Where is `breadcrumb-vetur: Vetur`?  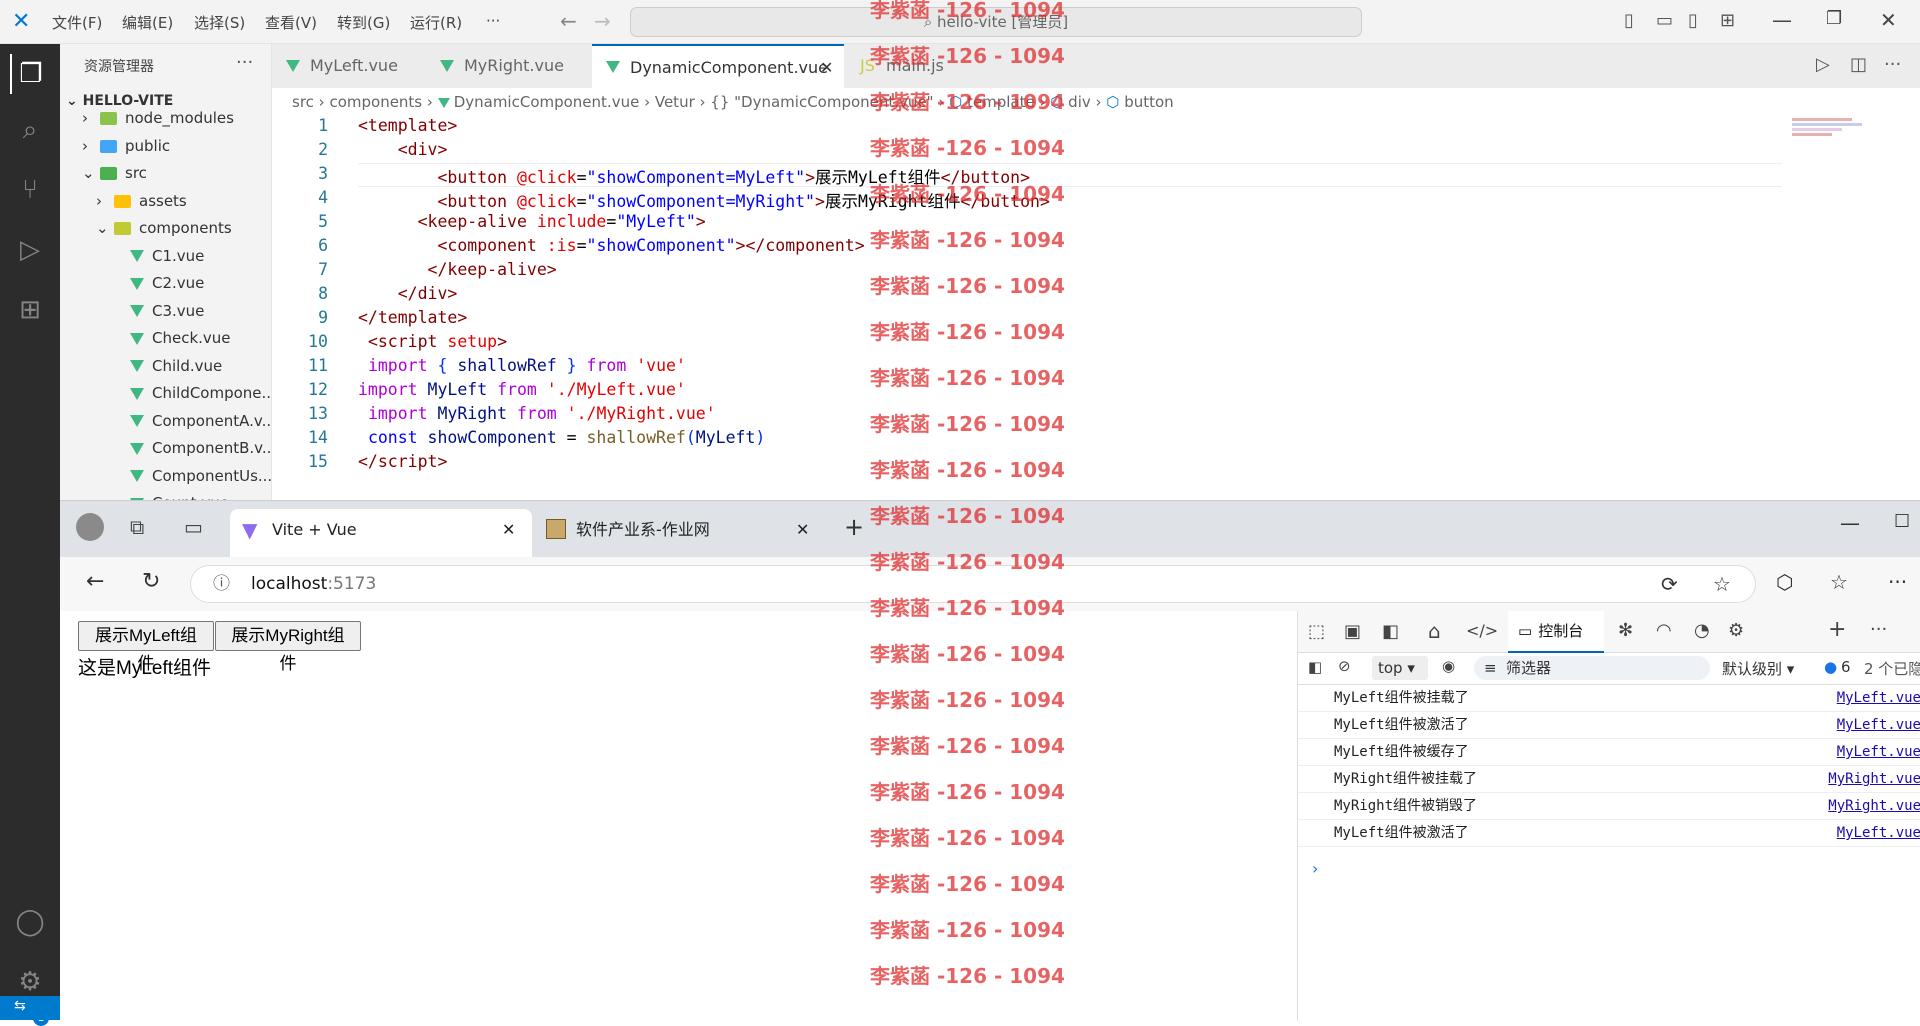
breadcrumb-vetur: Vetur is located at coordinates (675, 102).